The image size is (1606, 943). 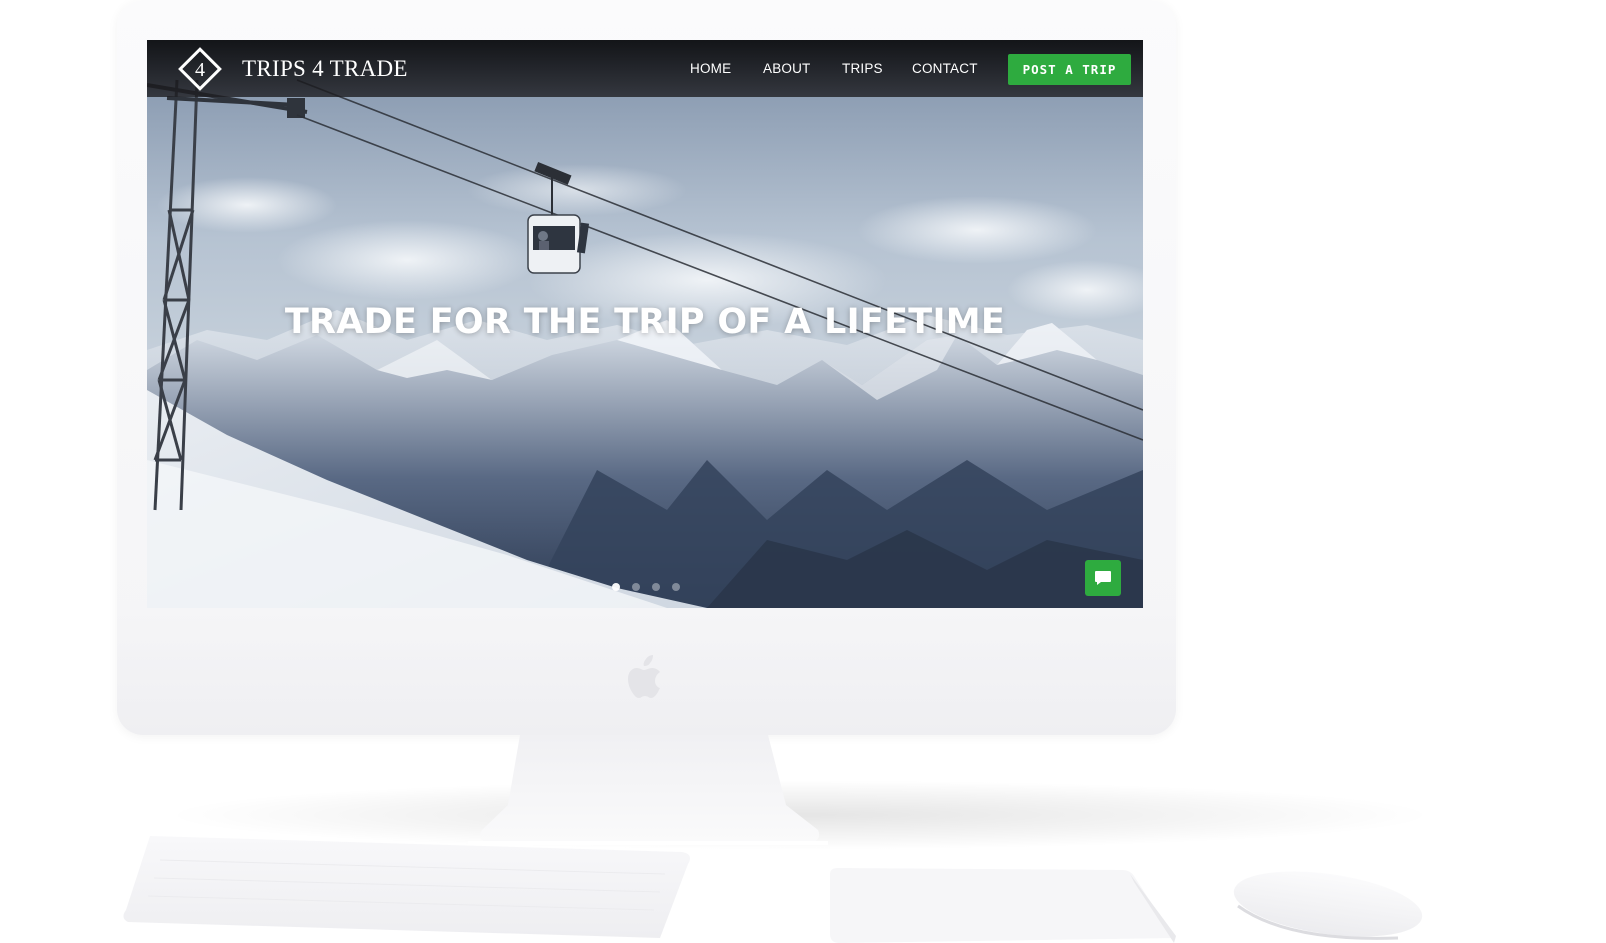 What do you see at coordinates (325, 69) in the screenshot?
I see `brand-name: TRIPS 4 TRADE` at bounding box center [325, 69].